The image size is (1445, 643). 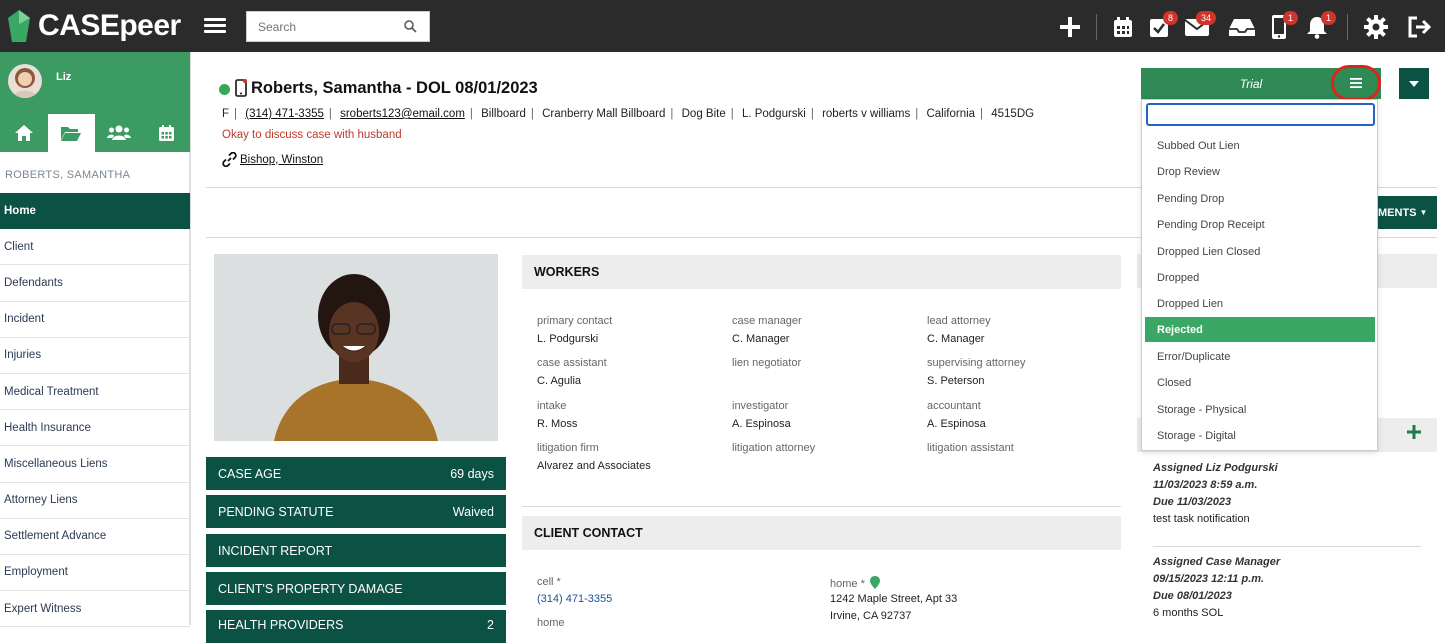 What do you see at coordinates (1376, 27) in the screenshot?
I see `gear-icon` at bounding box center [1376, 27].